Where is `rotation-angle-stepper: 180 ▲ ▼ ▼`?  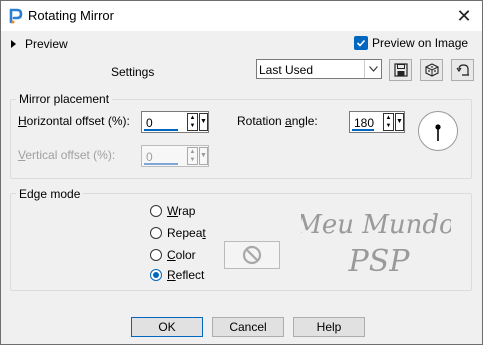
rotation-angle-stepper: 180 ▲ ▼ ▼ is located at coordinates (377, 122).